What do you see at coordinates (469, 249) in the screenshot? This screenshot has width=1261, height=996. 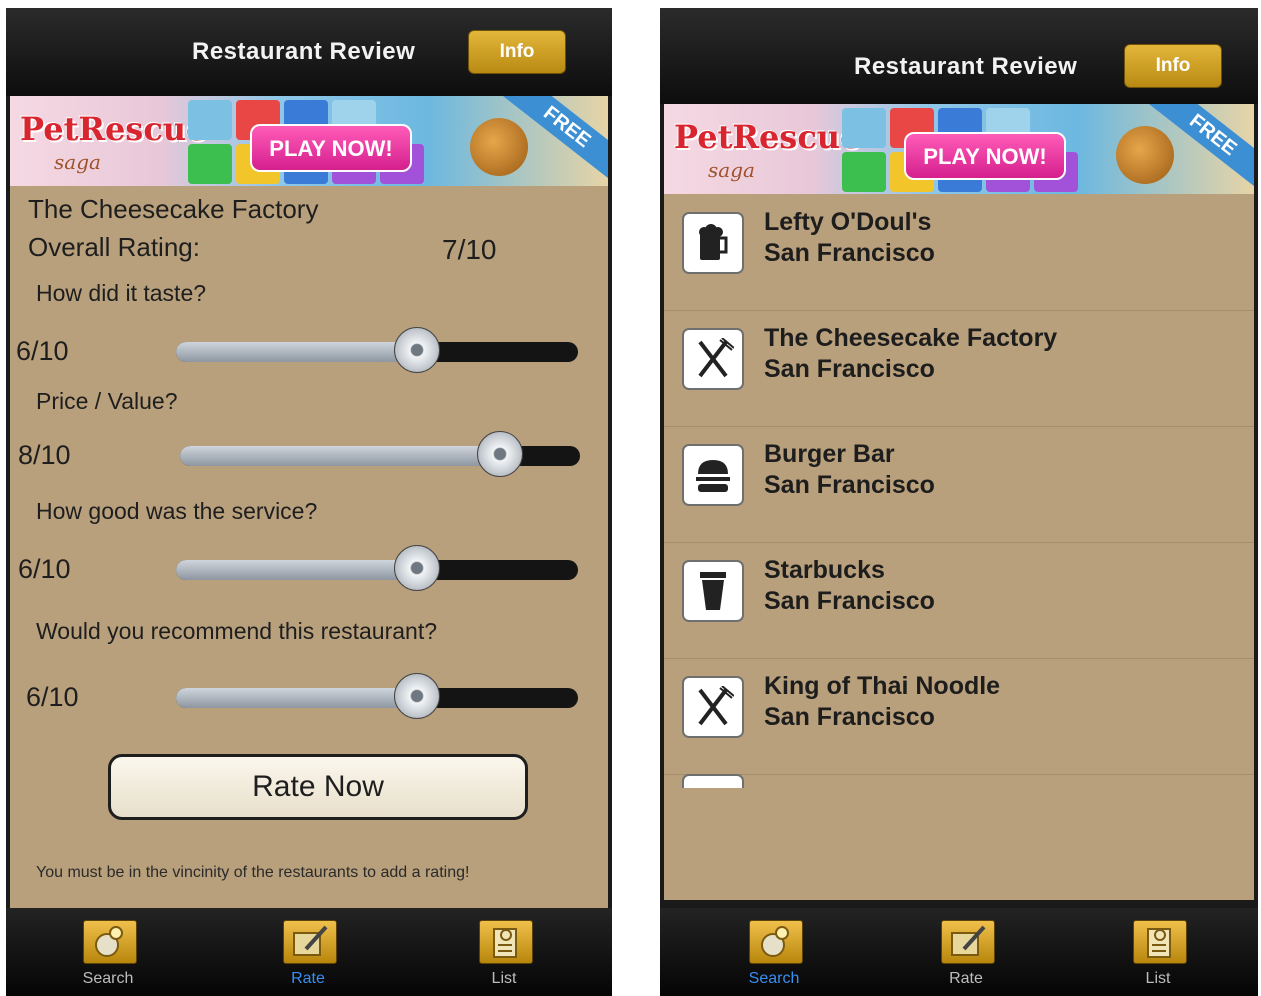 I see `overall-rating-value: 7/10` at bounding box center [469, 249].